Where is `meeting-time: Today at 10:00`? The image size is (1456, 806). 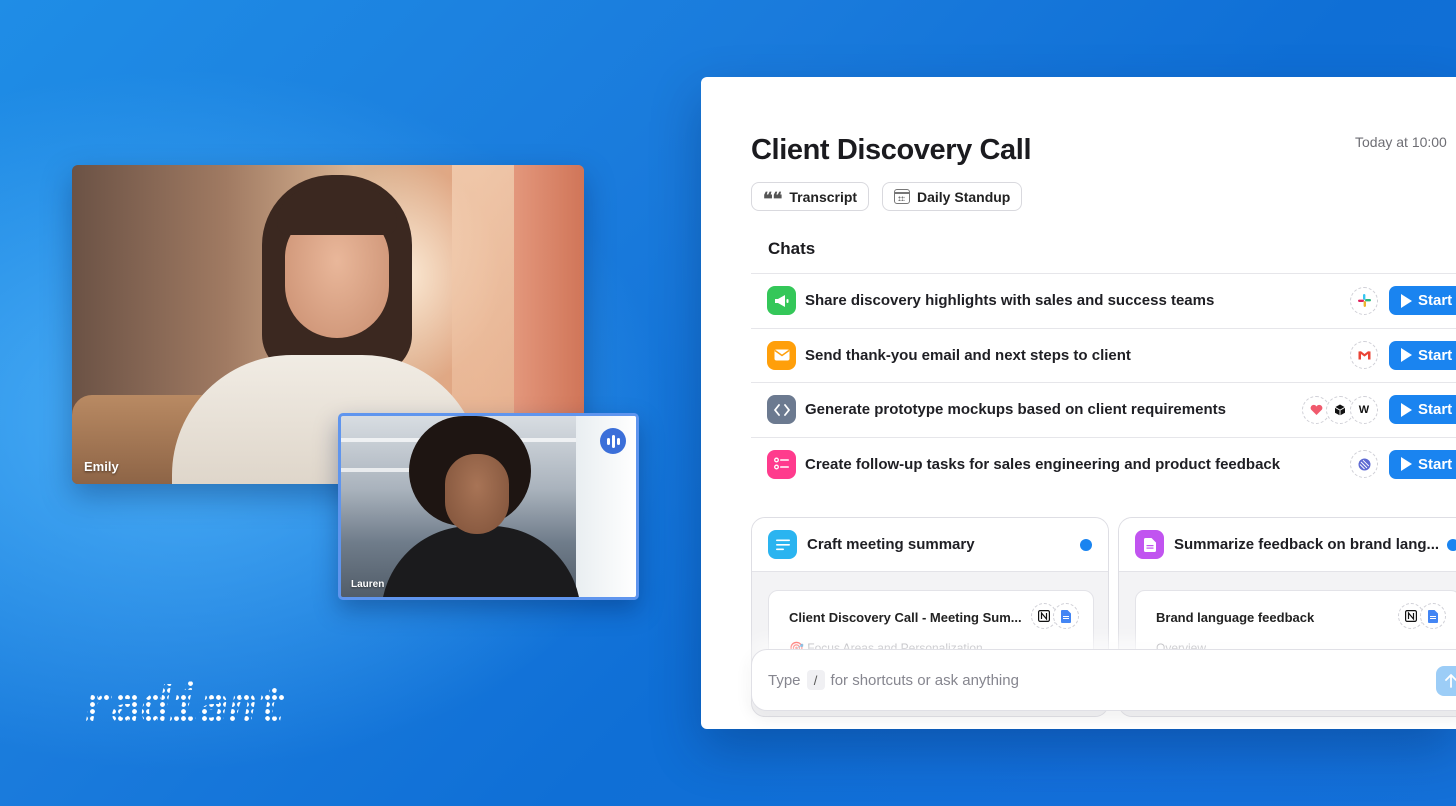
meeting-time: Today at 10:00 is located at coordinates (1401, 142).